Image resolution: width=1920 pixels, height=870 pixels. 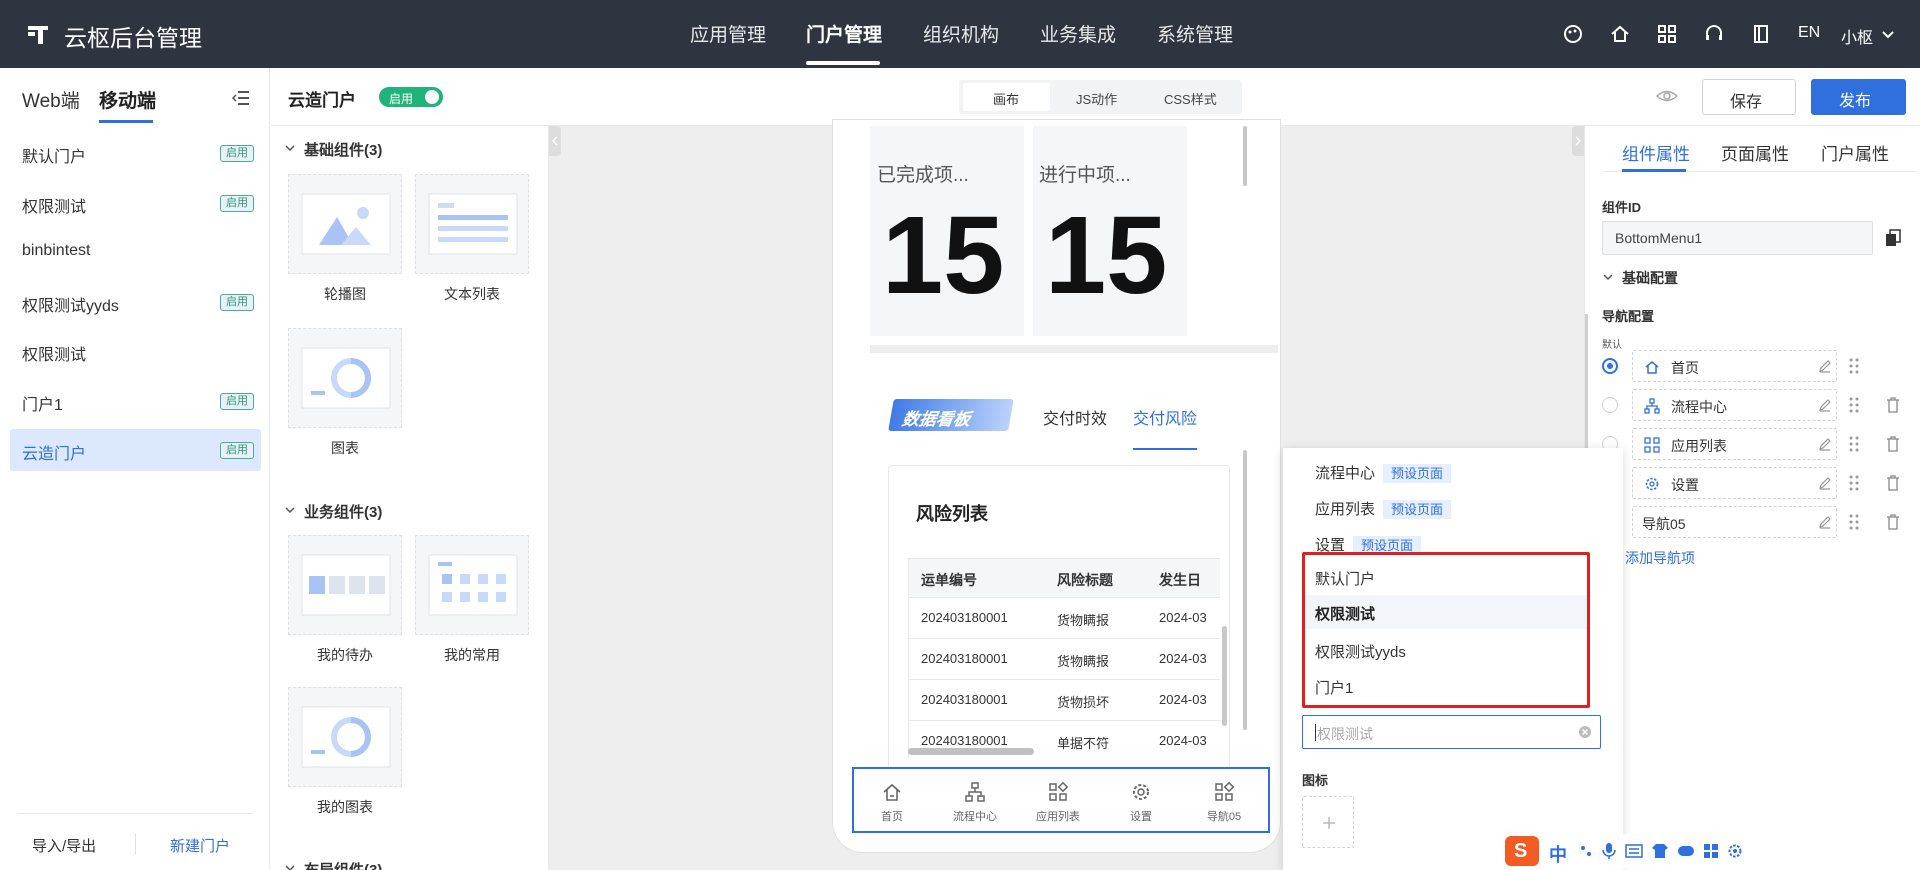 What do you see at coordinates (135, 203) in the screenshot?
I see `portal-item: 权限测试 启用` at bounding box center [135, 203].